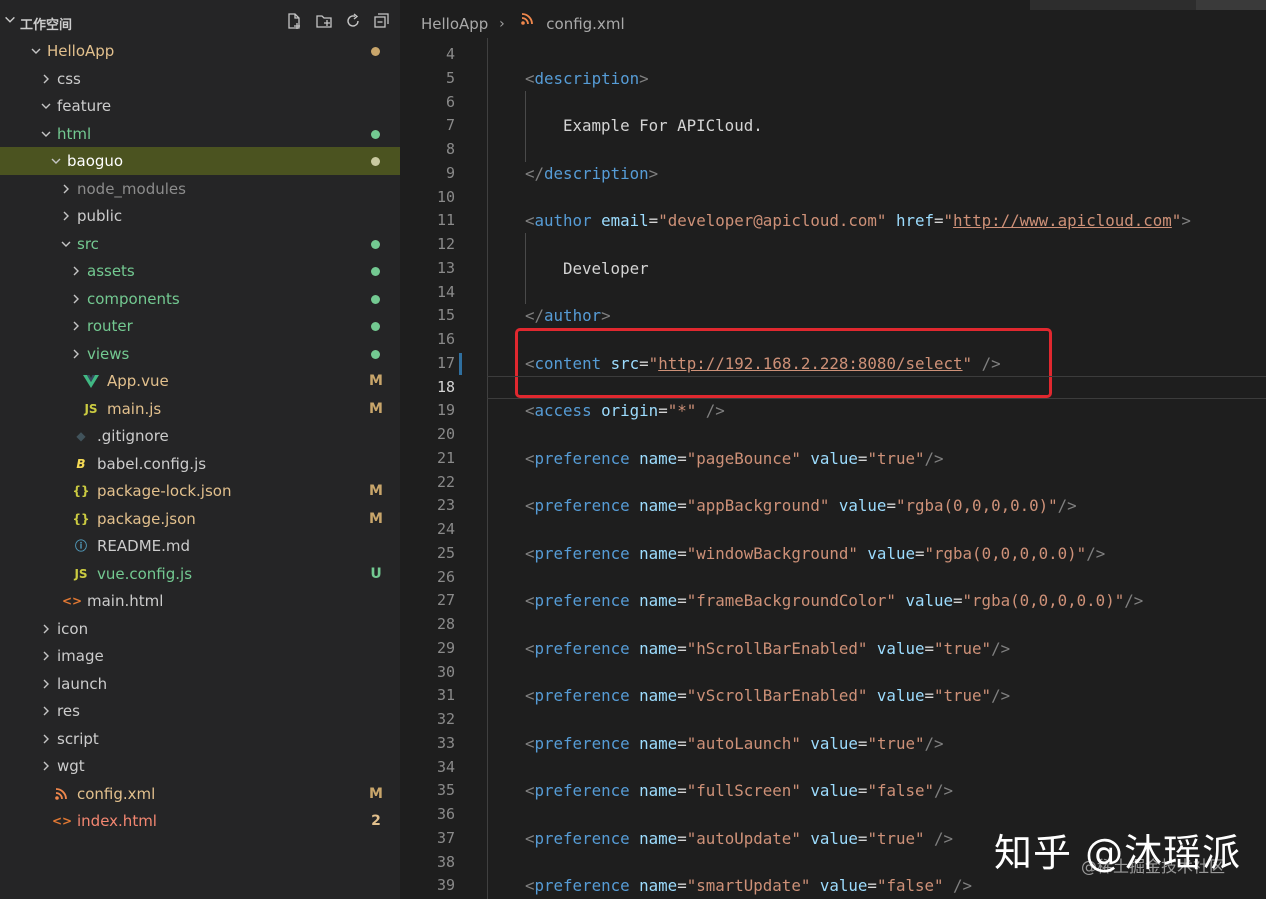 The height and width of the screenshot is (899, 1266). I want to click on code-line: 10, so click(833, 198).